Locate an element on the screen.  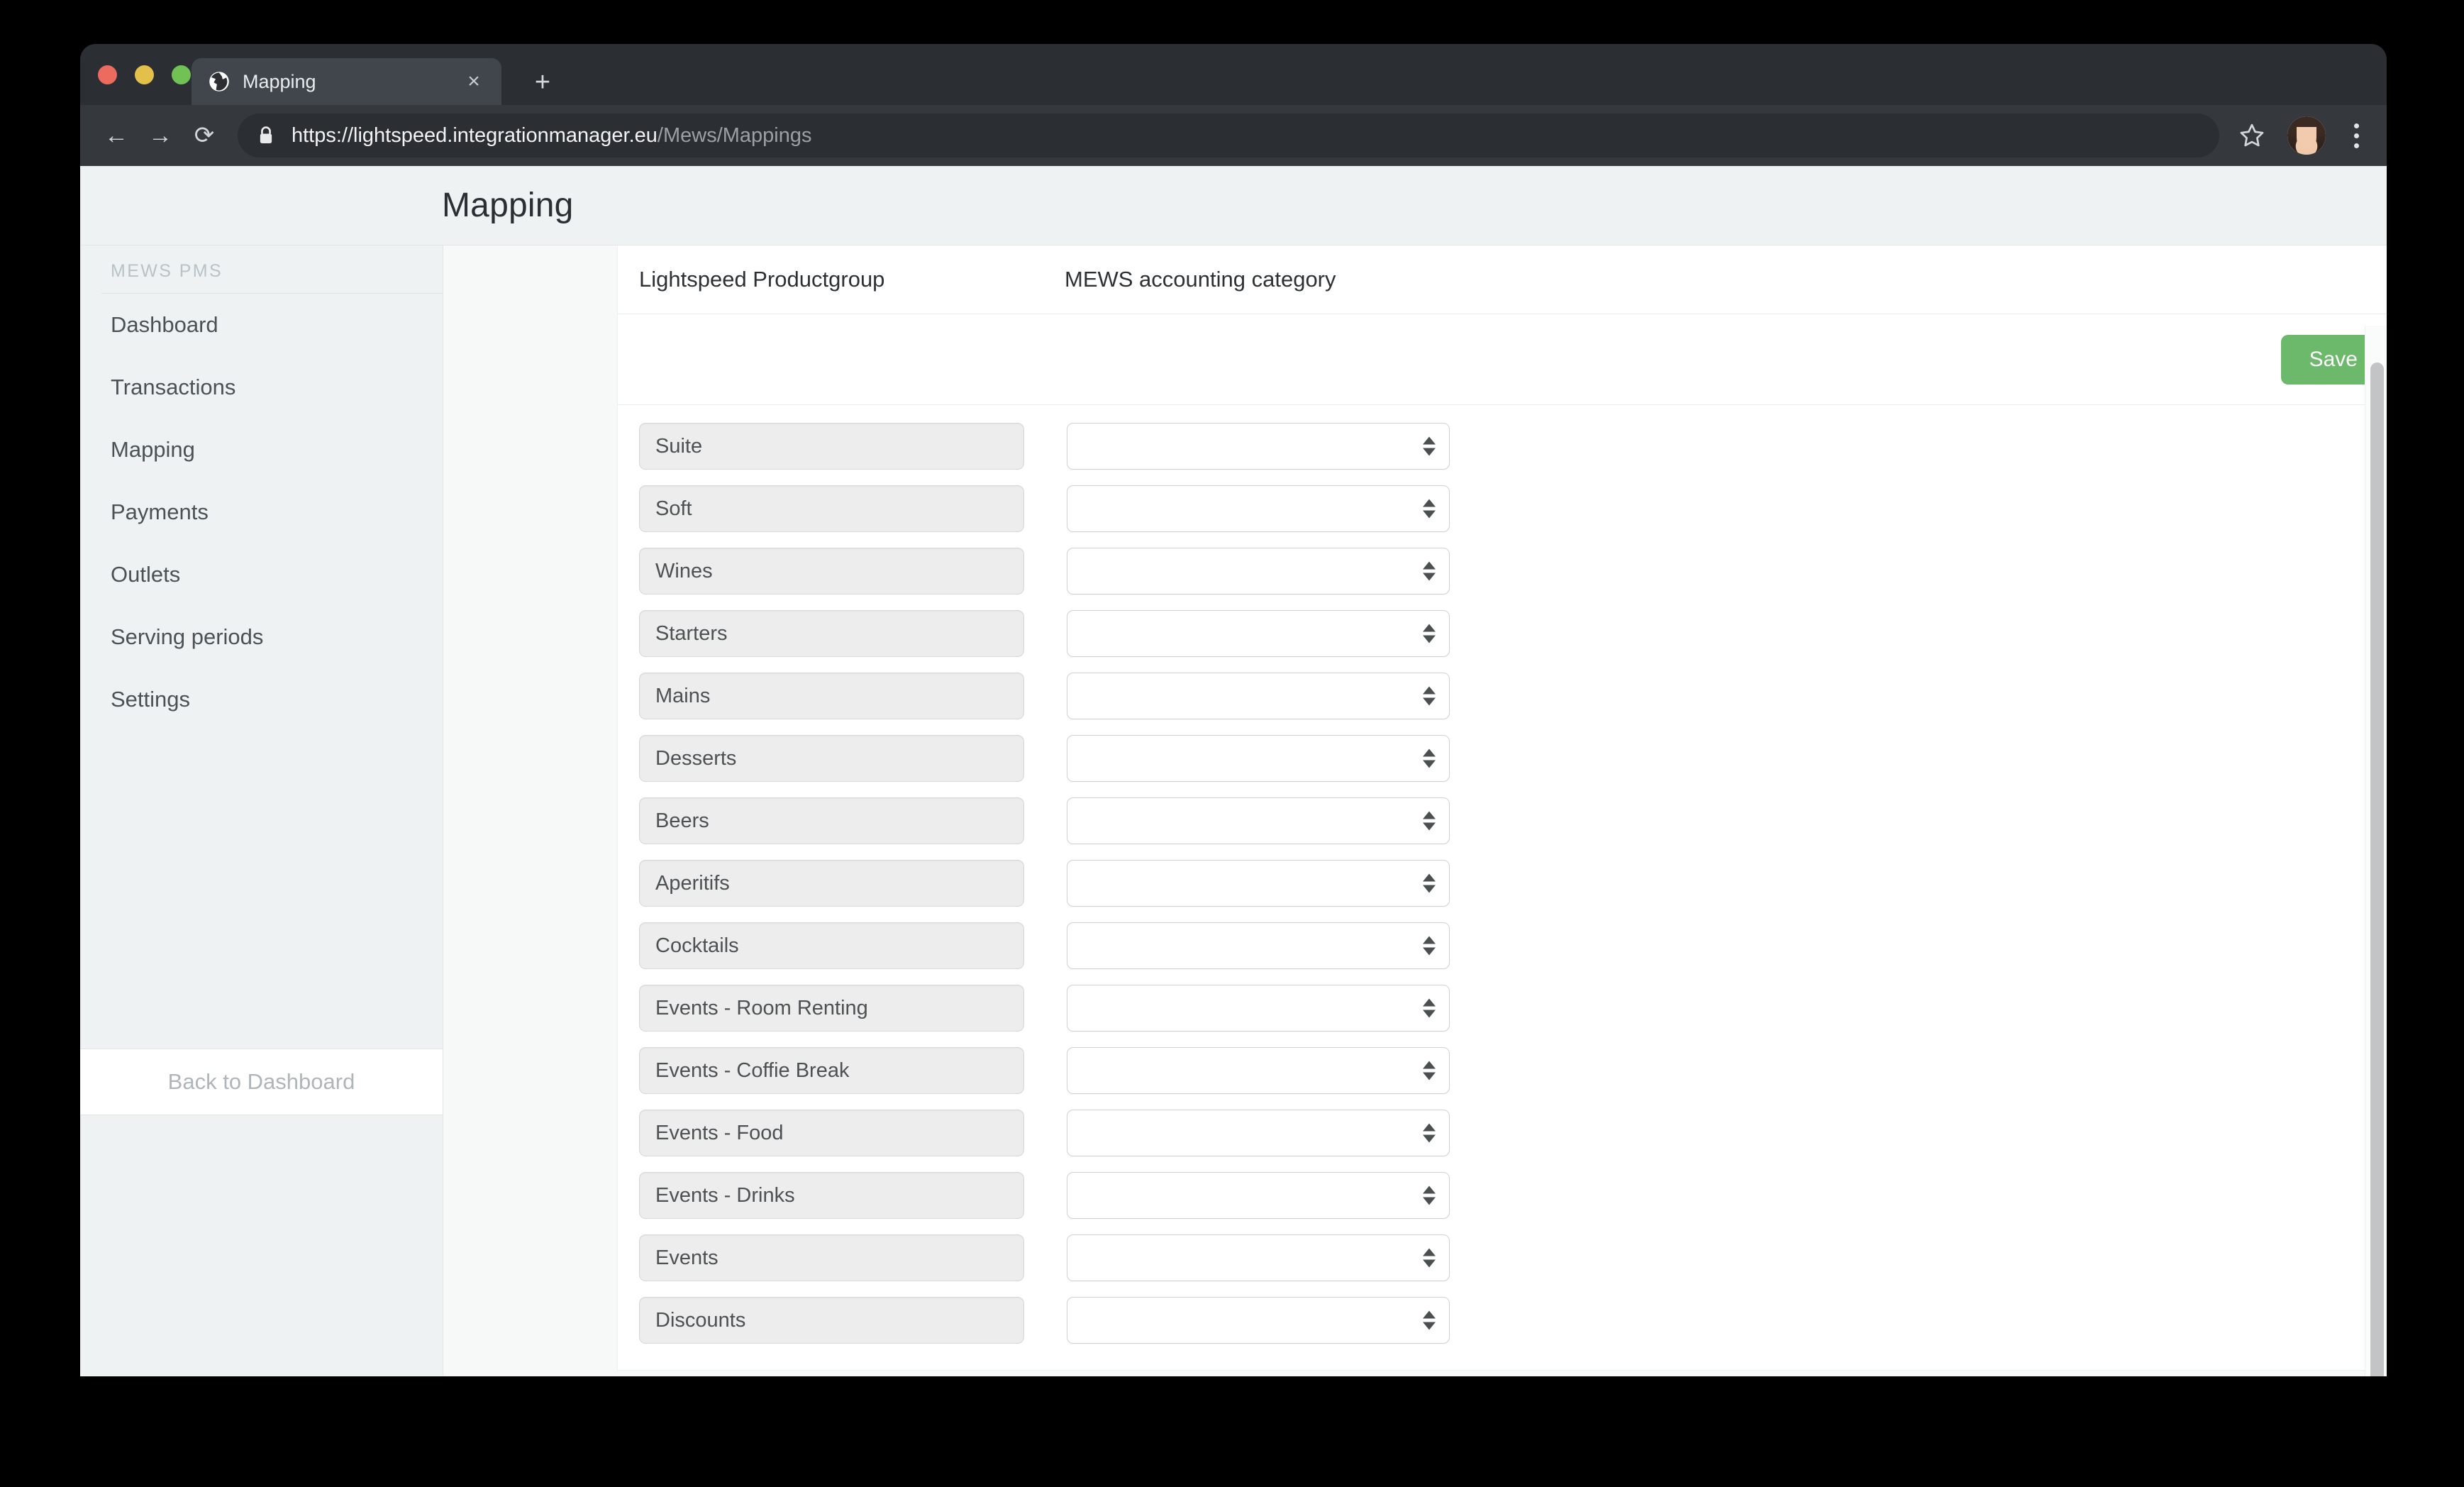
sidebar-item-payments: Payments is located at coordinates (272, 512).